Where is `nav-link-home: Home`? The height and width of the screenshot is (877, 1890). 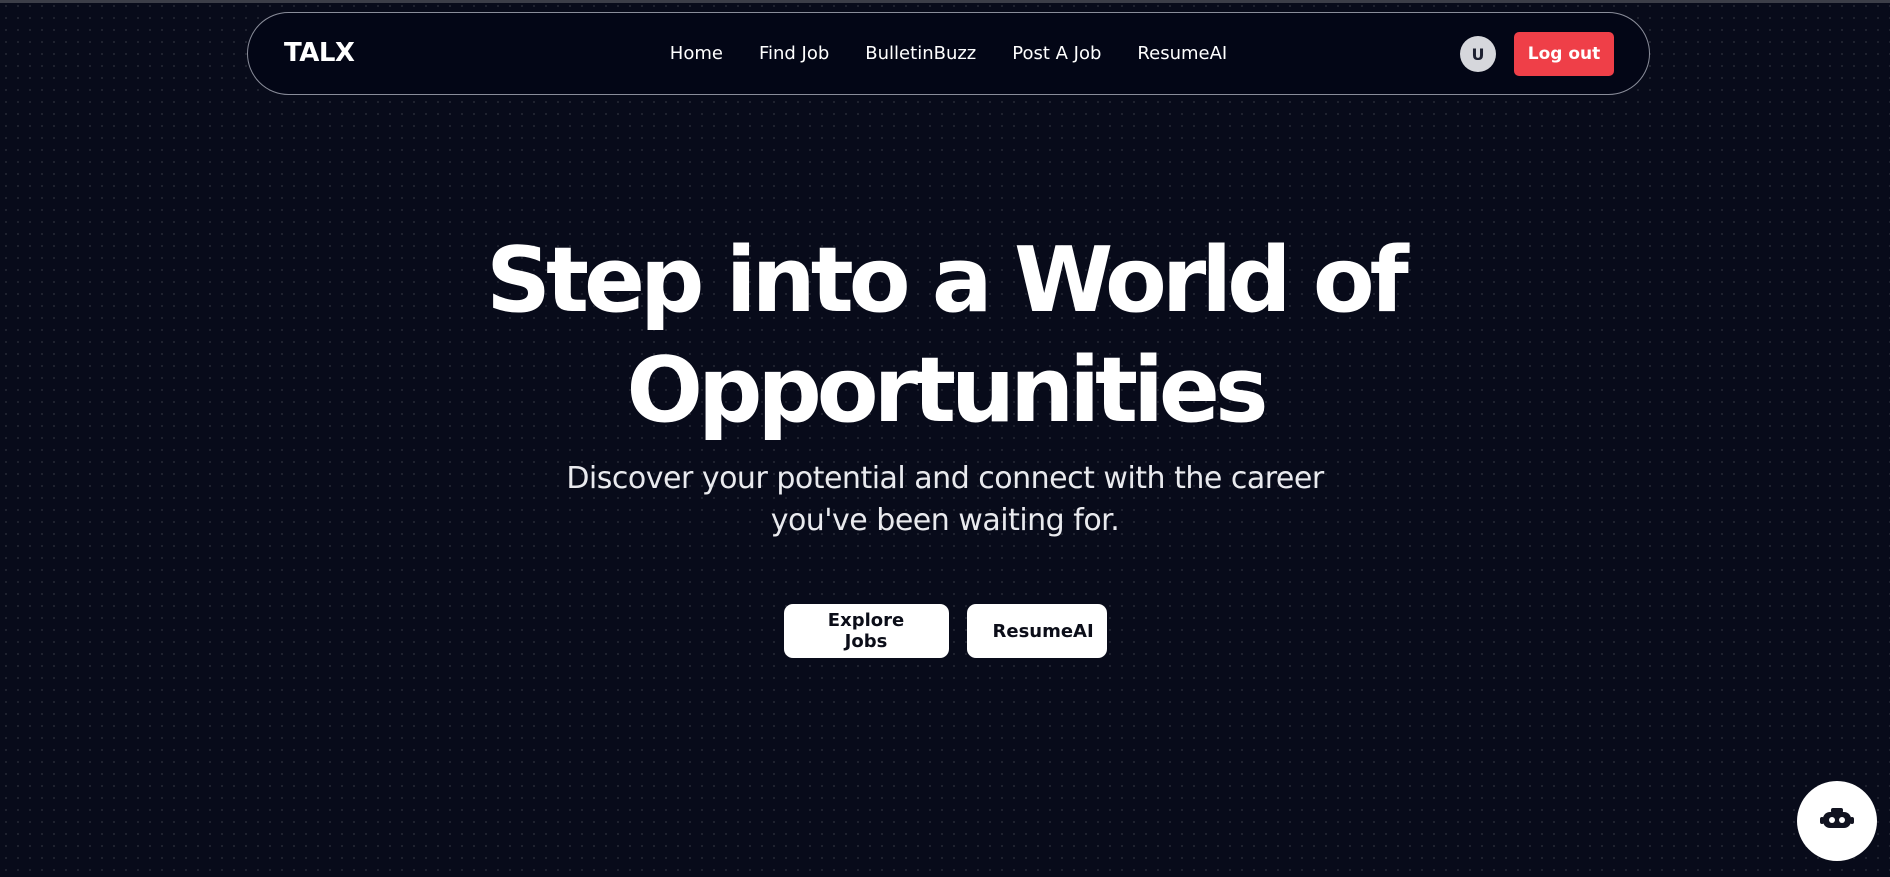 nav-link-home: Home is located at coordinates (696, 53).